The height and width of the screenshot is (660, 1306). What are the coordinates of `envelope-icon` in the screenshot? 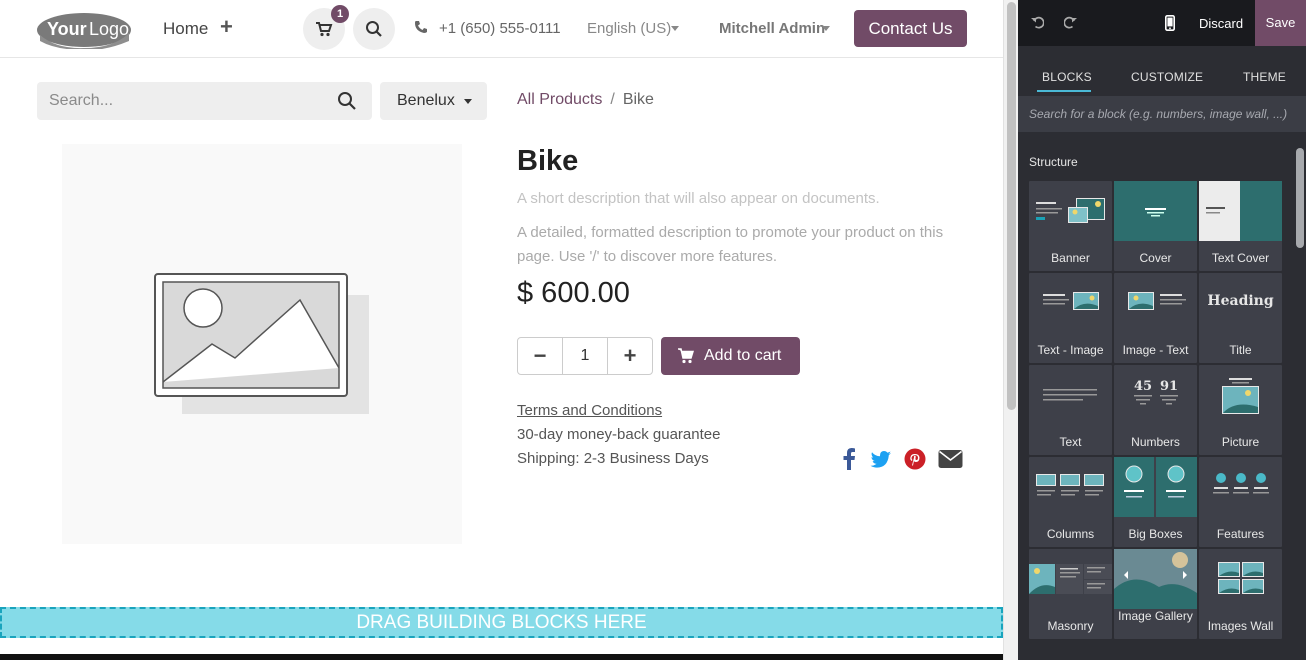 It's located at (950, 459).